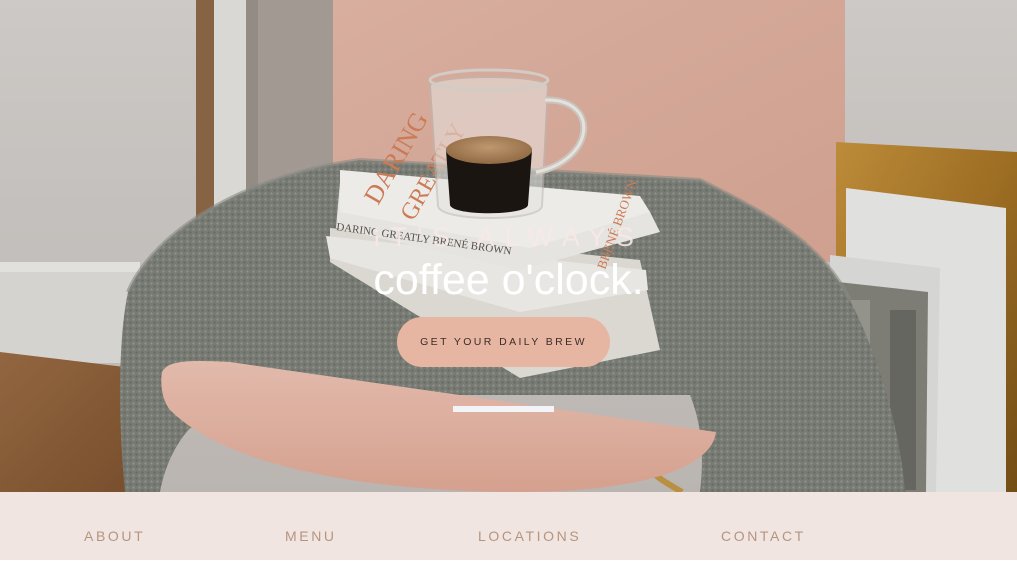 This screenshot has height=562, width=1017. Describe the element at coordinates (529, 536) in the screenshot. I see `nav-item-locations: LOCATIONS` at that location.